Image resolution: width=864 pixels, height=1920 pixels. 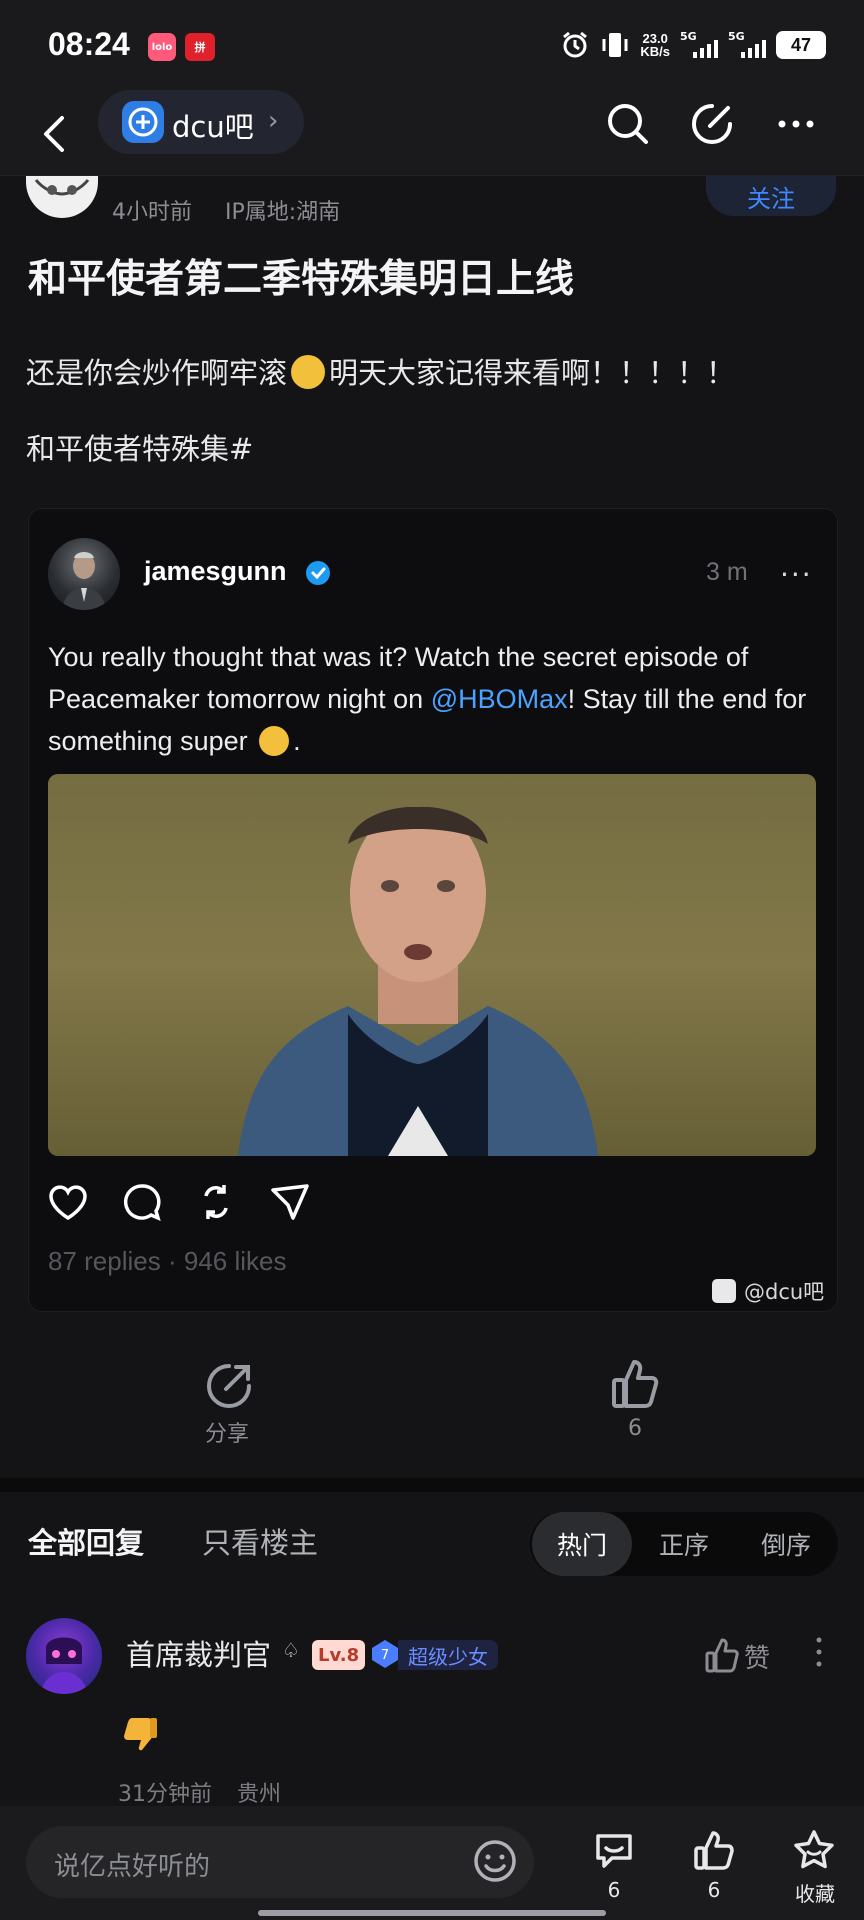 What do you see at coordinates (432, 1485) in the screenshot?
I see `section-divider` at bounding box center [432, 1485].